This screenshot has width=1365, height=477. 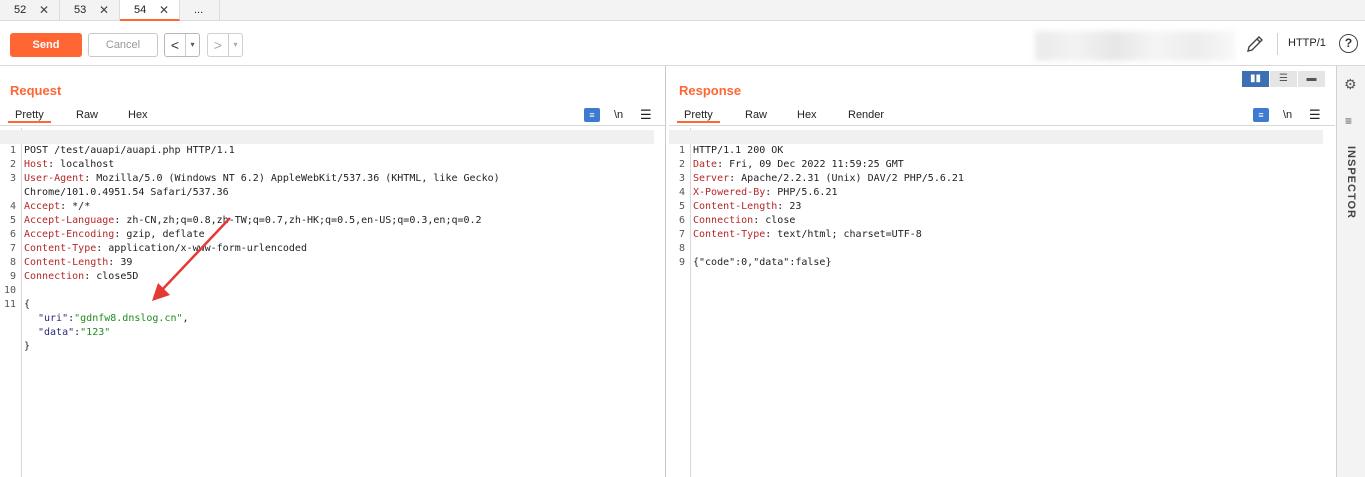 I want to click on gear-icon: ⚙, so click(x=1350, y=84).